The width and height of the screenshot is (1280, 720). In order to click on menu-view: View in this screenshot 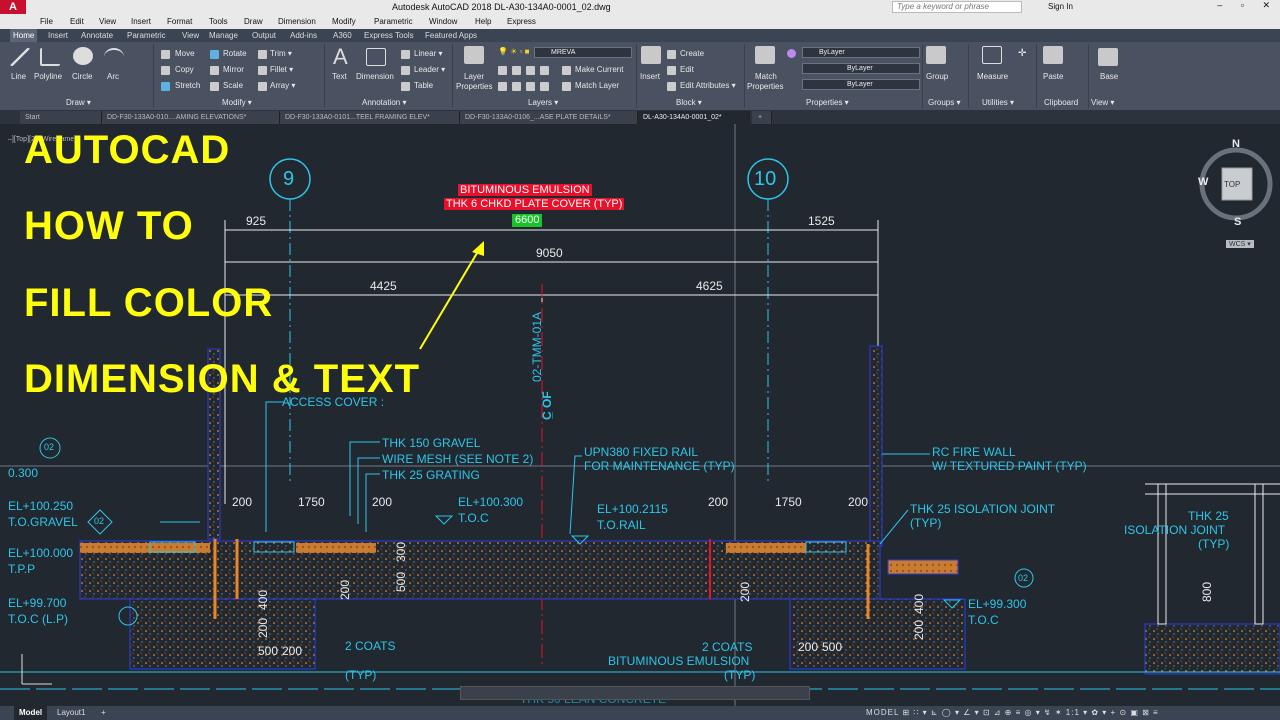, I will do `click(107, 21)`.